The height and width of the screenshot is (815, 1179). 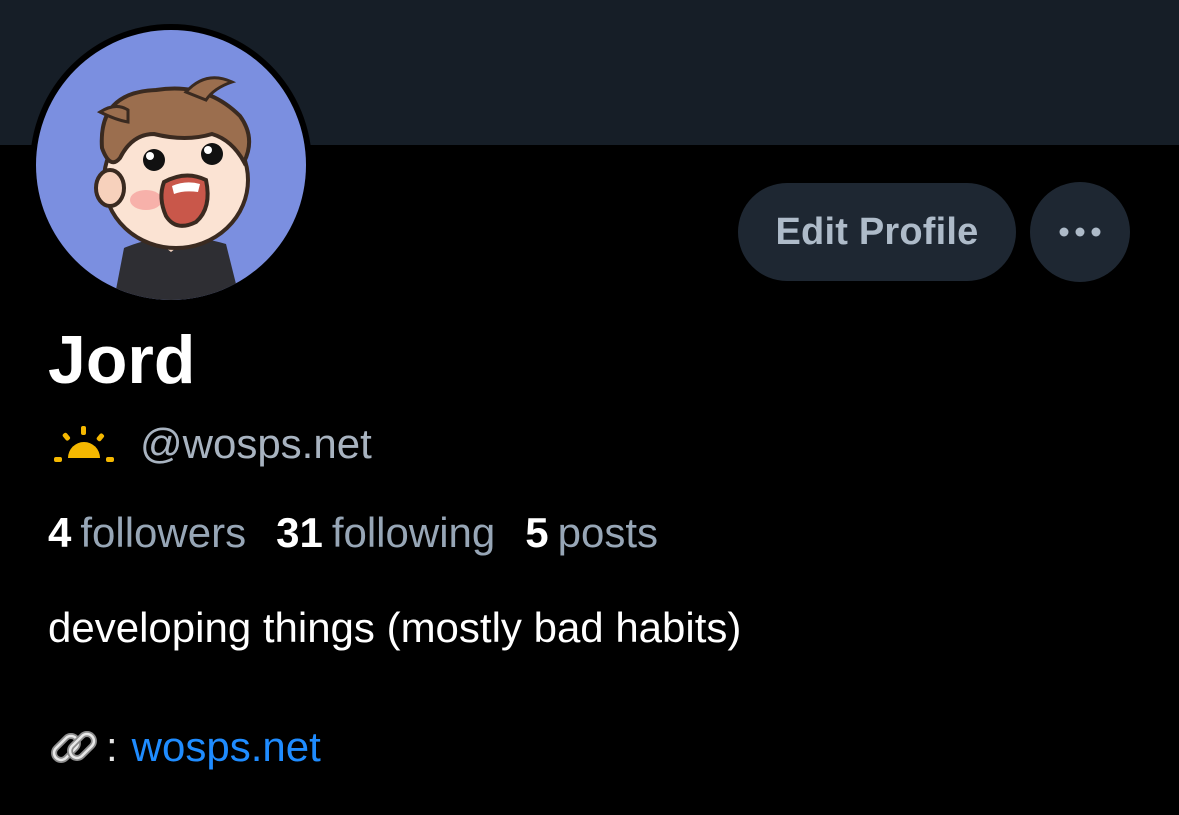 I want to click on profile-stats: 4 followers 31 following 5 posts, so click(x=368, y=533).